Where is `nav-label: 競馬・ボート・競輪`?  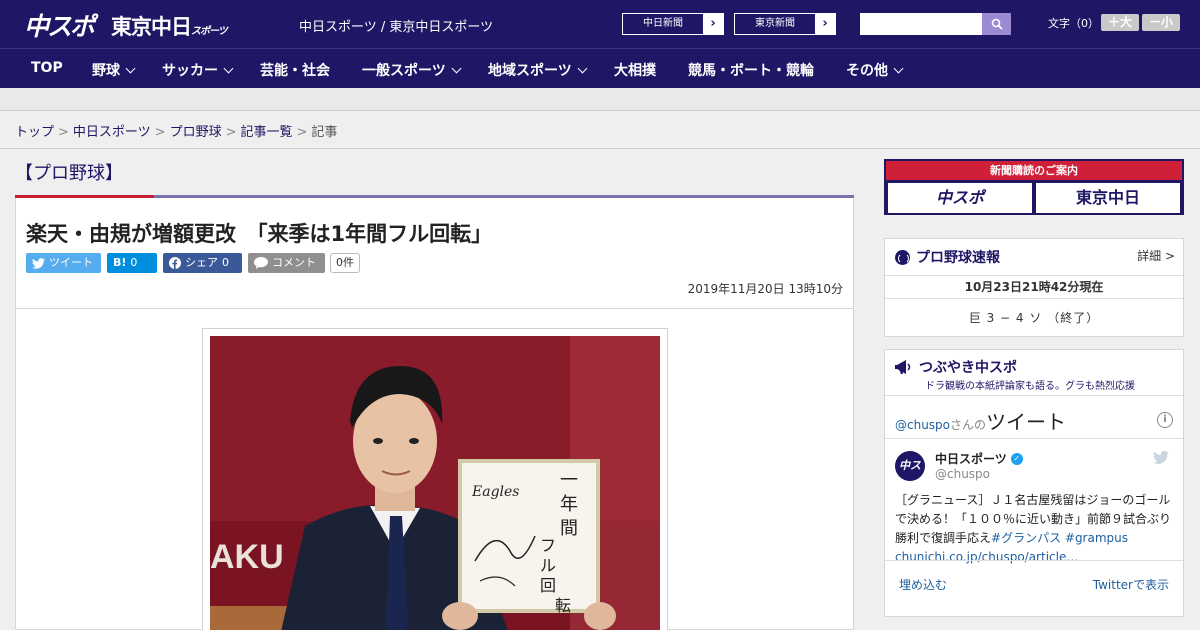 nav-label: 競馬・ボート・競輪 is located at coordinates (751, 71).